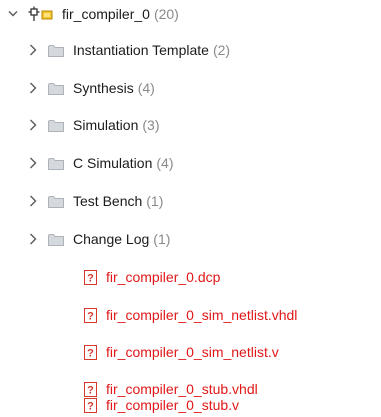  I want to click on file-label: fir_compiler_0_stub.v, so click(173, 405).